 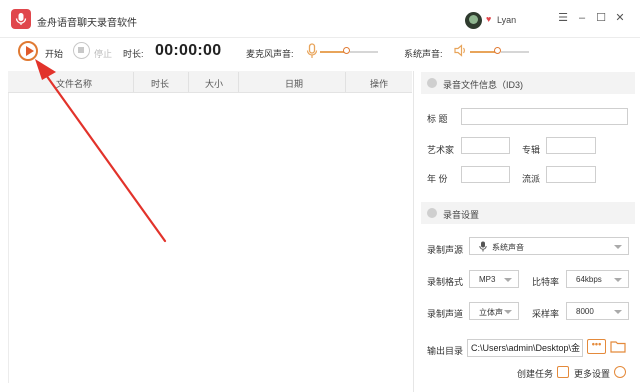 I want to click on info-icon, so click(x=432, y=83).